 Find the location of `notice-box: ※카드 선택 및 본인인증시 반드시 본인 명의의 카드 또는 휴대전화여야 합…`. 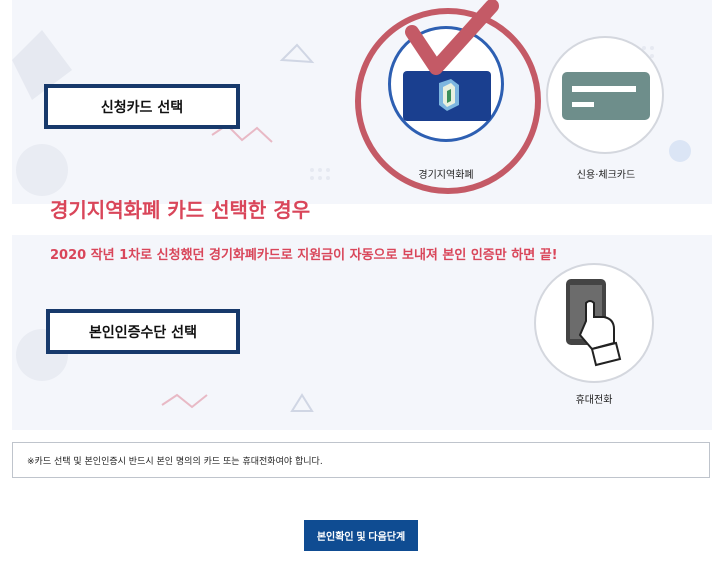

notice-box: ※카드 선택 및 본인인증시 반드시 본인 명의의 카드 또는 휴대전화여야 합… is located at coordinates (361, 460).